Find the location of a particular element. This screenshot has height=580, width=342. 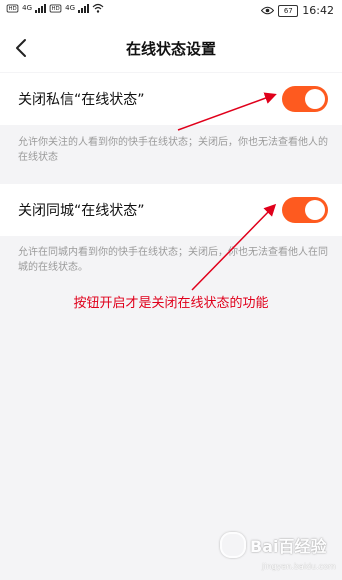

battery-icon: 67 is located at coordinates (288, 10).